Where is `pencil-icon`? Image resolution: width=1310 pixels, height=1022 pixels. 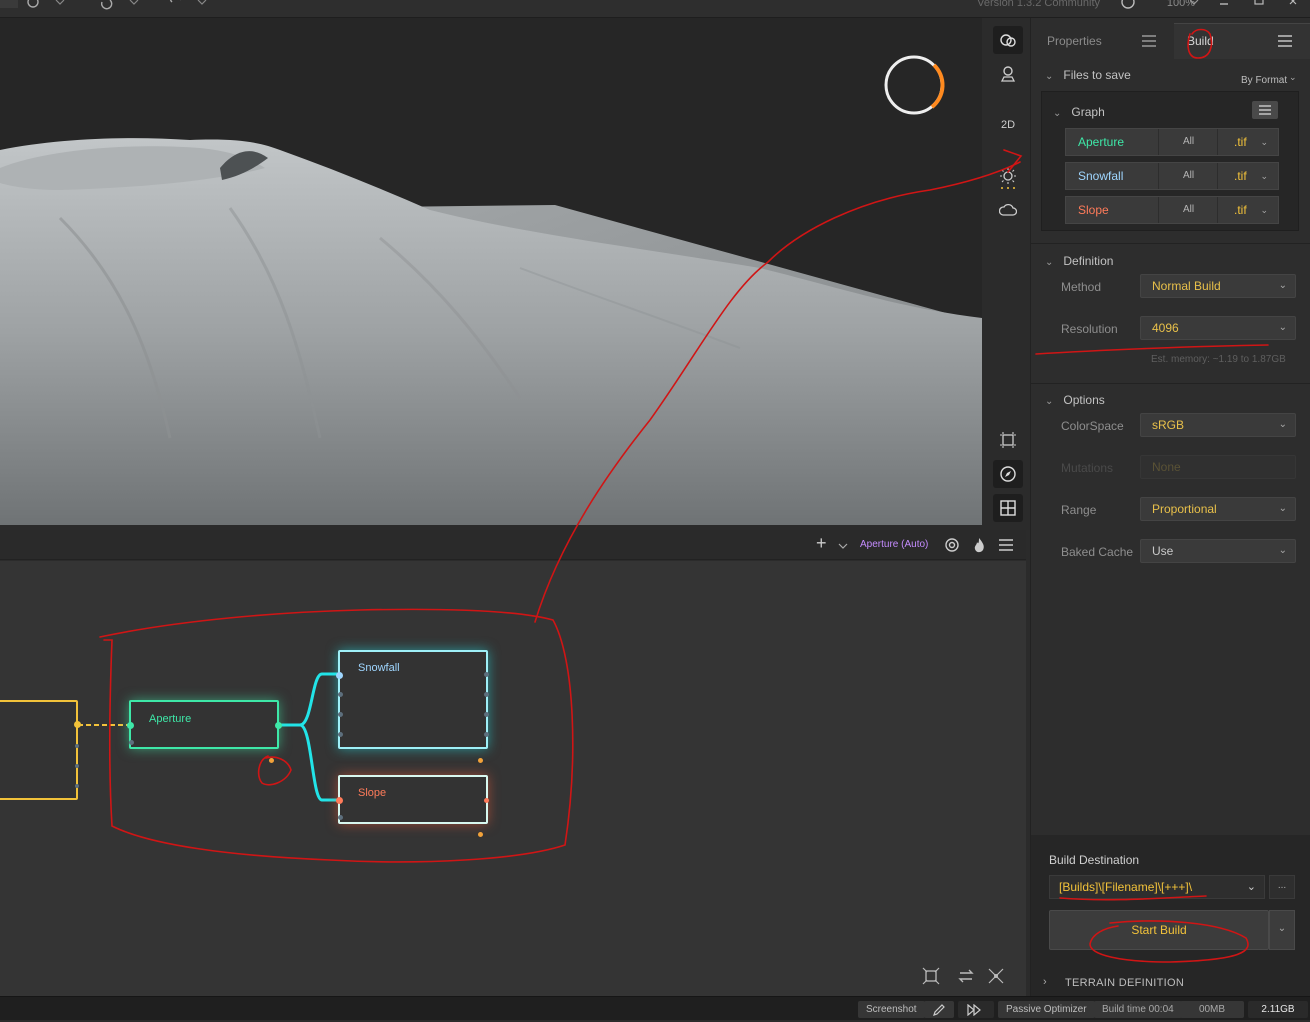
pencil-icon is located at coordinates (939, 1009).